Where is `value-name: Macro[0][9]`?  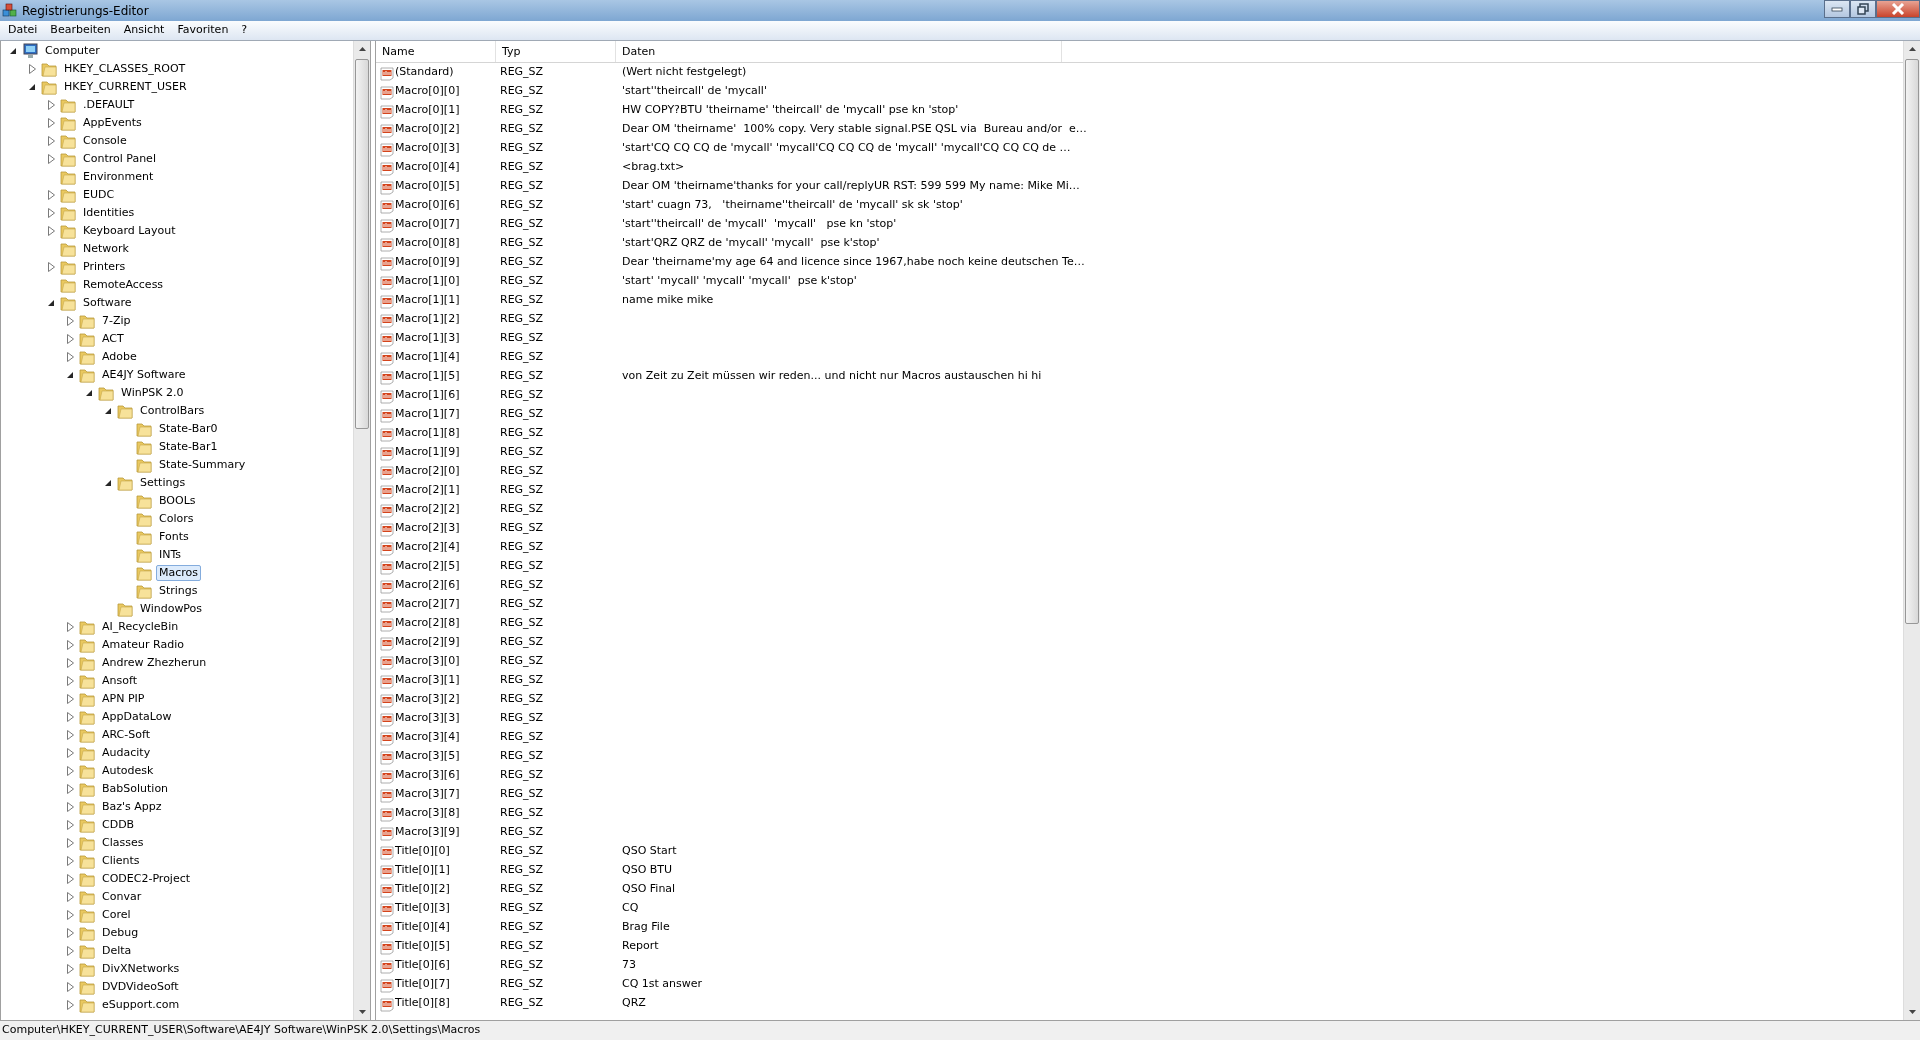 value-name: Macro[0][9] is located at coordinates (427, 262).